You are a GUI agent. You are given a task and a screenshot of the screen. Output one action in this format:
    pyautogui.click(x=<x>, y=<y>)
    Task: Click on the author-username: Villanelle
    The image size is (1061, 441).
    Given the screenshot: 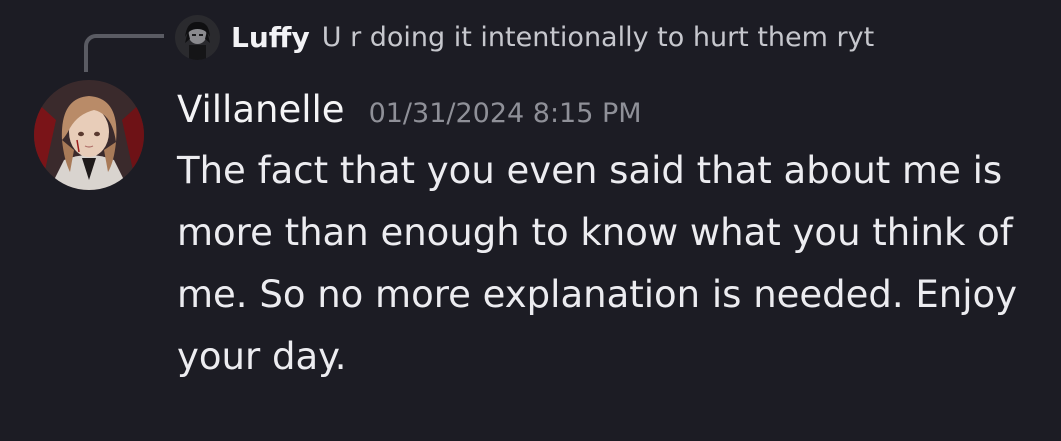 What is the action you would take?
    pyautogui.click(x=261, y=109)
    